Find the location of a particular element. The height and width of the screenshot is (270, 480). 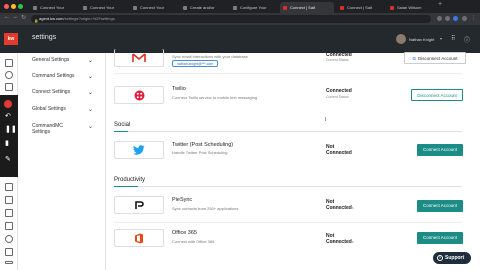

page-title: settings is located at coordinates (44, 37).